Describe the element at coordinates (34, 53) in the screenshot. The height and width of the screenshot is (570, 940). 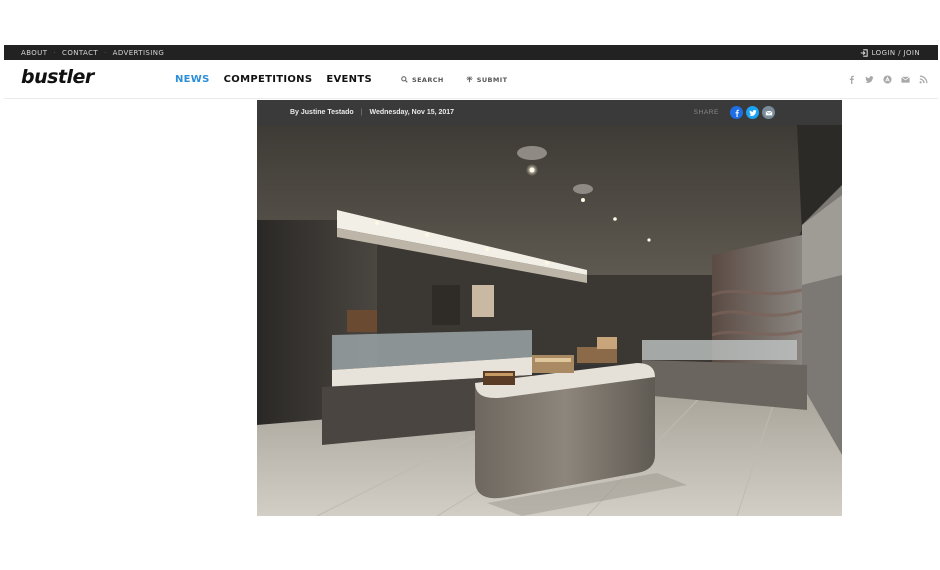
I see `about-link: ABOUT` at that location.